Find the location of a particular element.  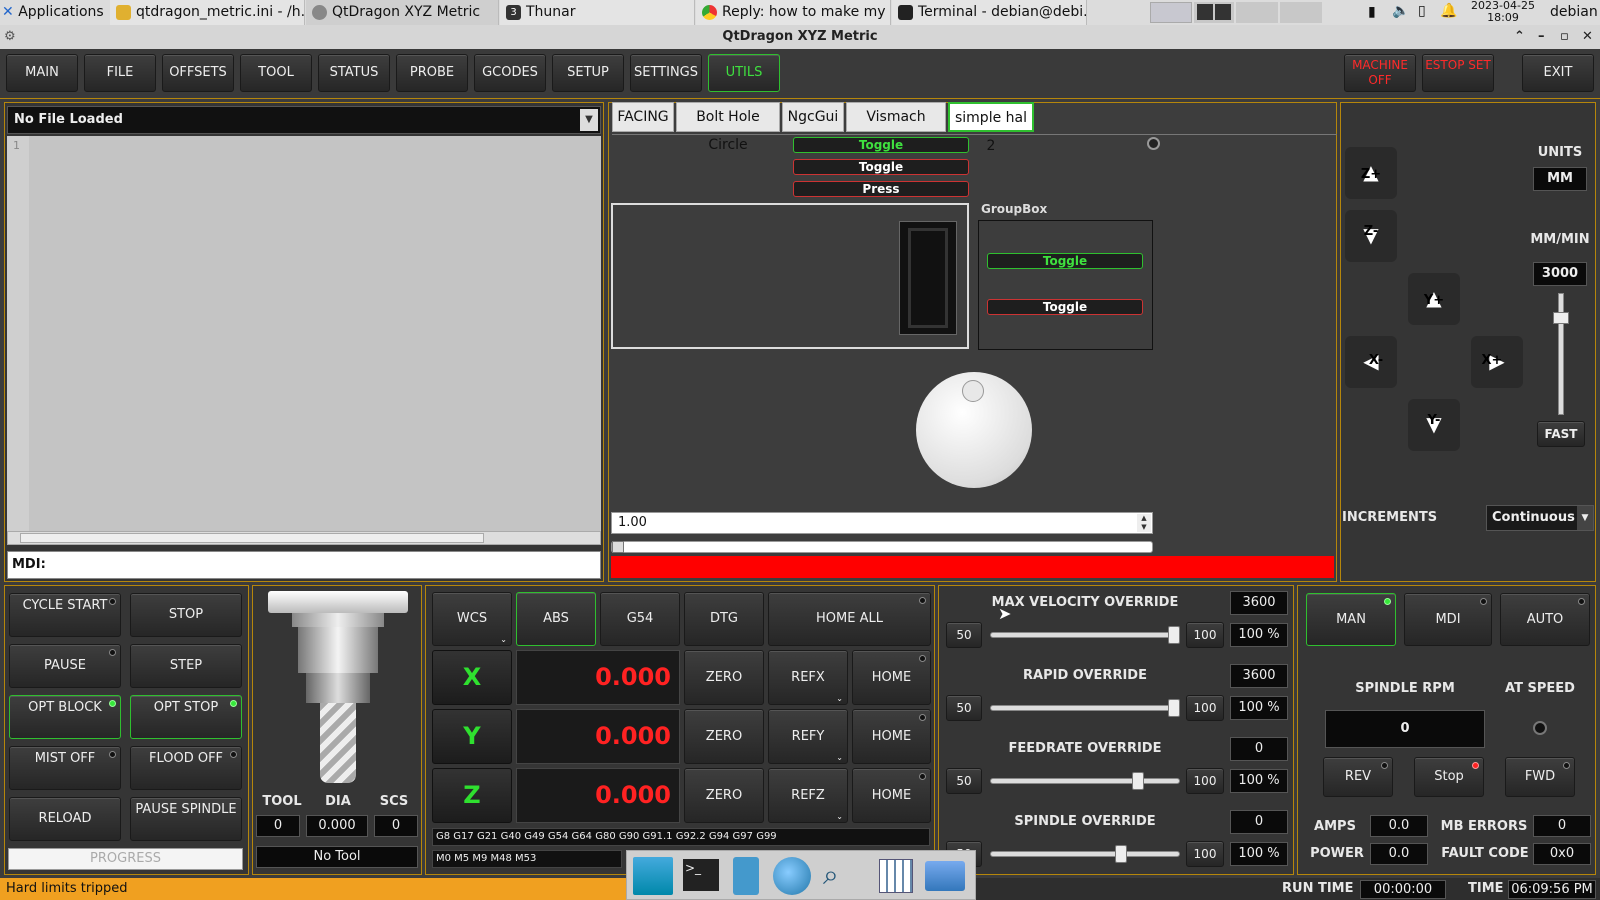

mdi-input: MDI: is located at coordinates (304, 565).